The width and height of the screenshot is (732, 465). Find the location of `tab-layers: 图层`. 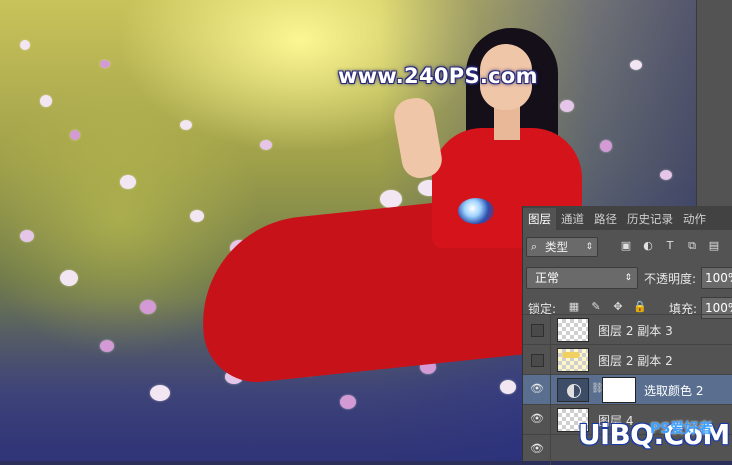

tab-layers: 图层 is located at coordinates (539, 219).